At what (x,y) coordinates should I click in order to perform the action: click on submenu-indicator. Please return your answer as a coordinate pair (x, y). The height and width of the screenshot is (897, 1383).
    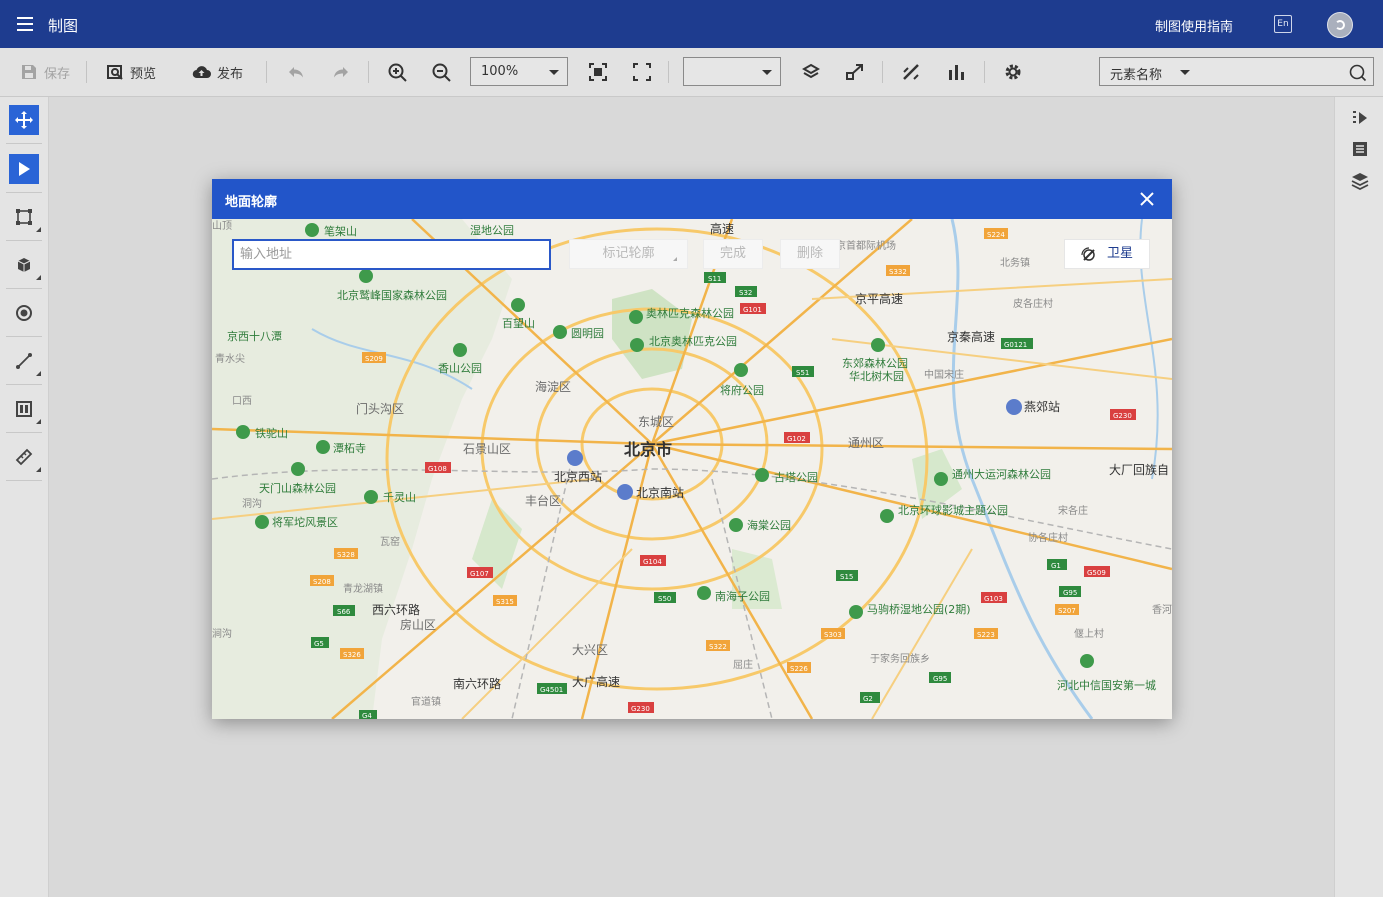
    Looking at the image, I should click on (675, 259).